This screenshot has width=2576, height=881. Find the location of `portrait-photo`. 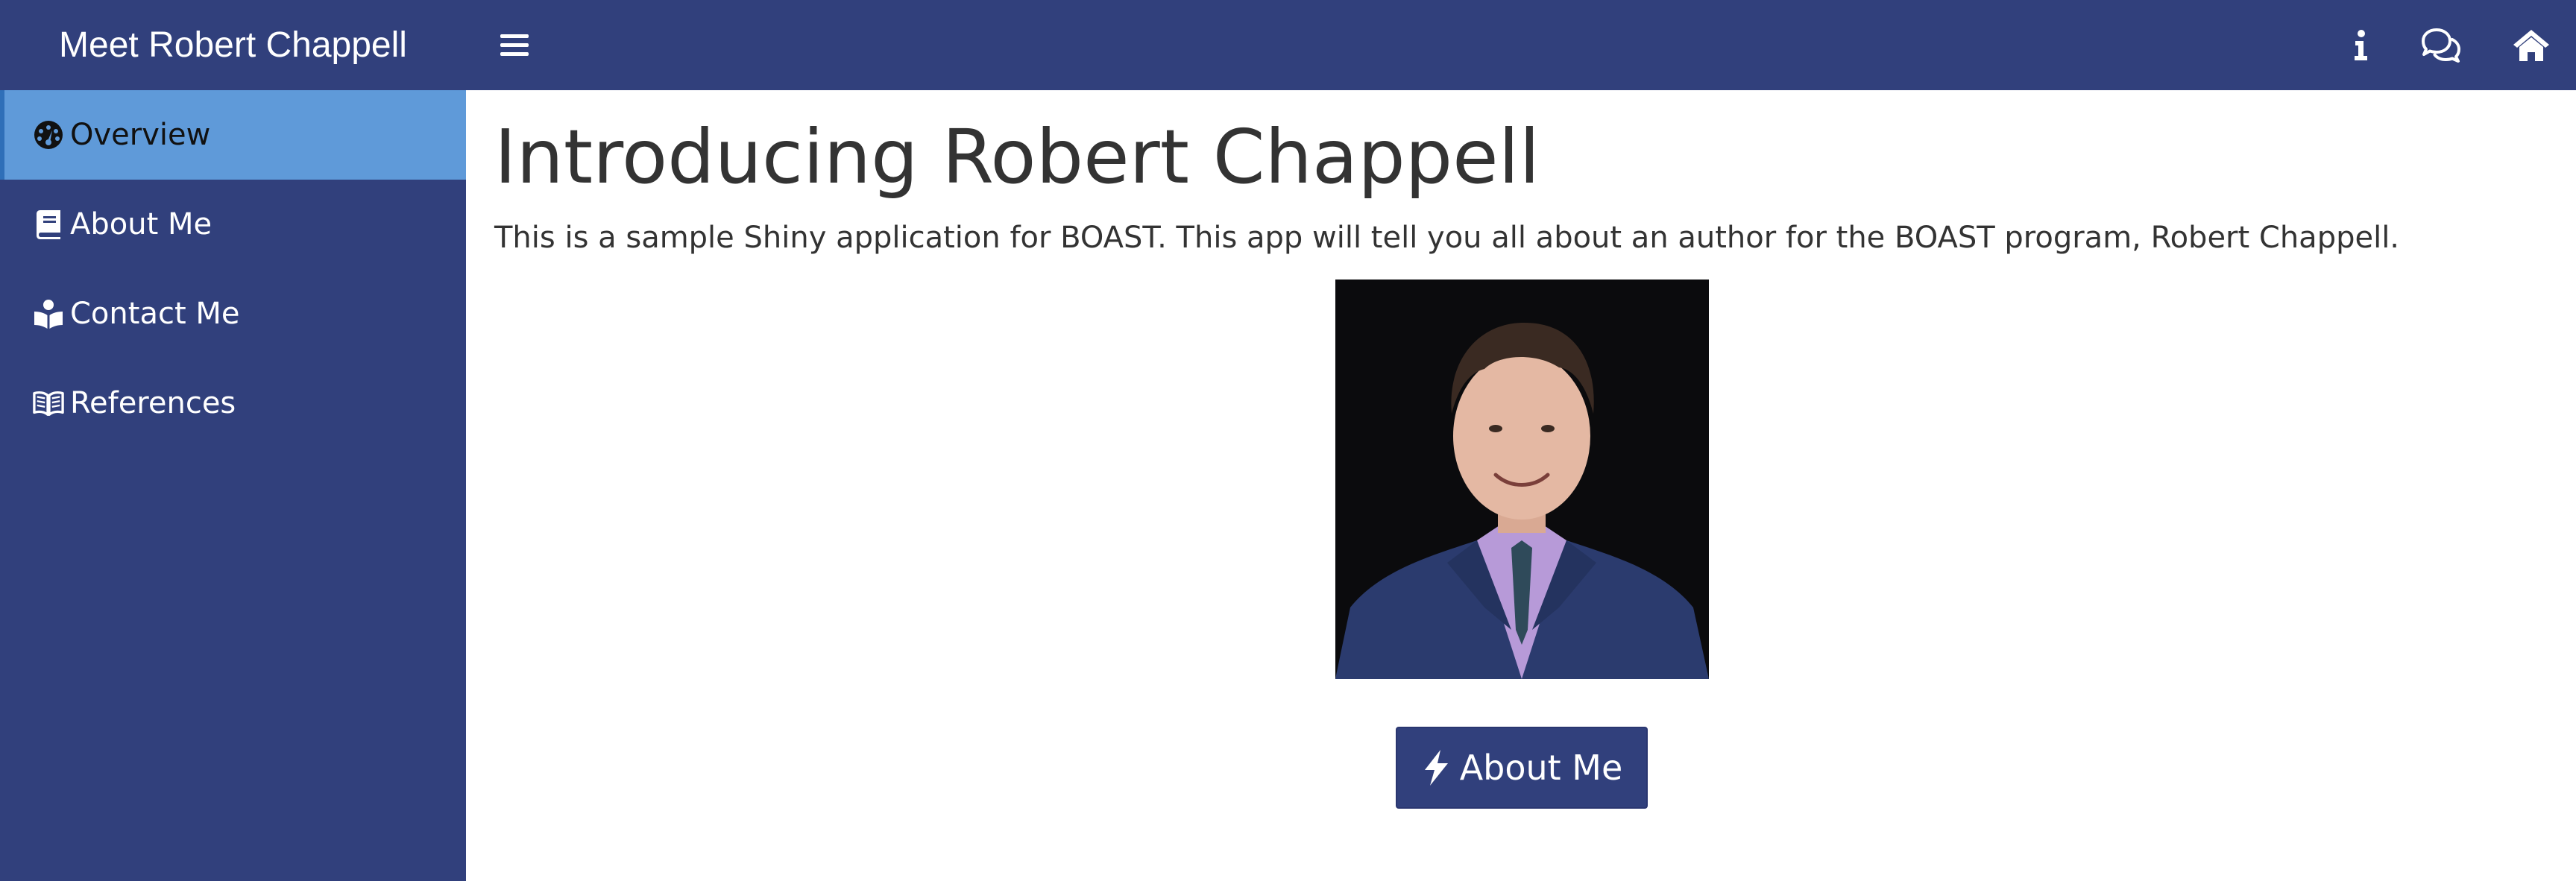

portrait-photo is located at coordinates (1522, 479).